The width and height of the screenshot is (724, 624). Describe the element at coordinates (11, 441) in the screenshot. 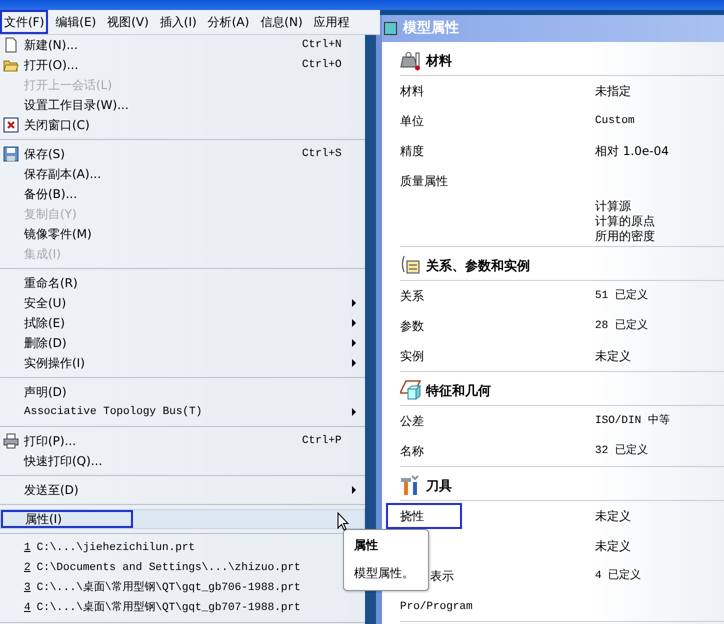

I see `printer-icon` at that location.